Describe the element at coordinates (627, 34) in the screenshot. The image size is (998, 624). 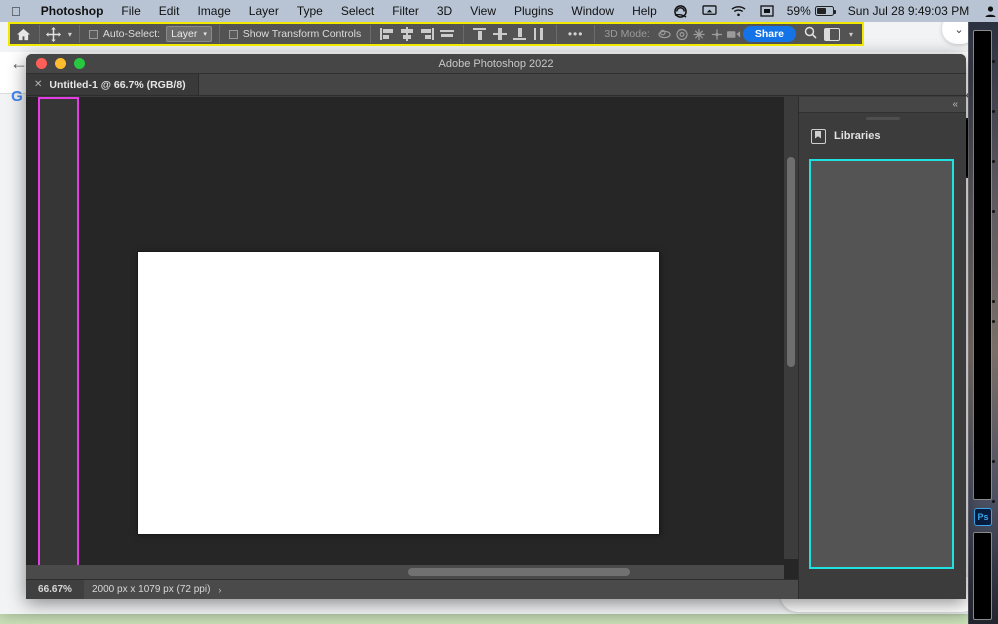
I see `3d-mode-label: 3D Mode:` at that location.